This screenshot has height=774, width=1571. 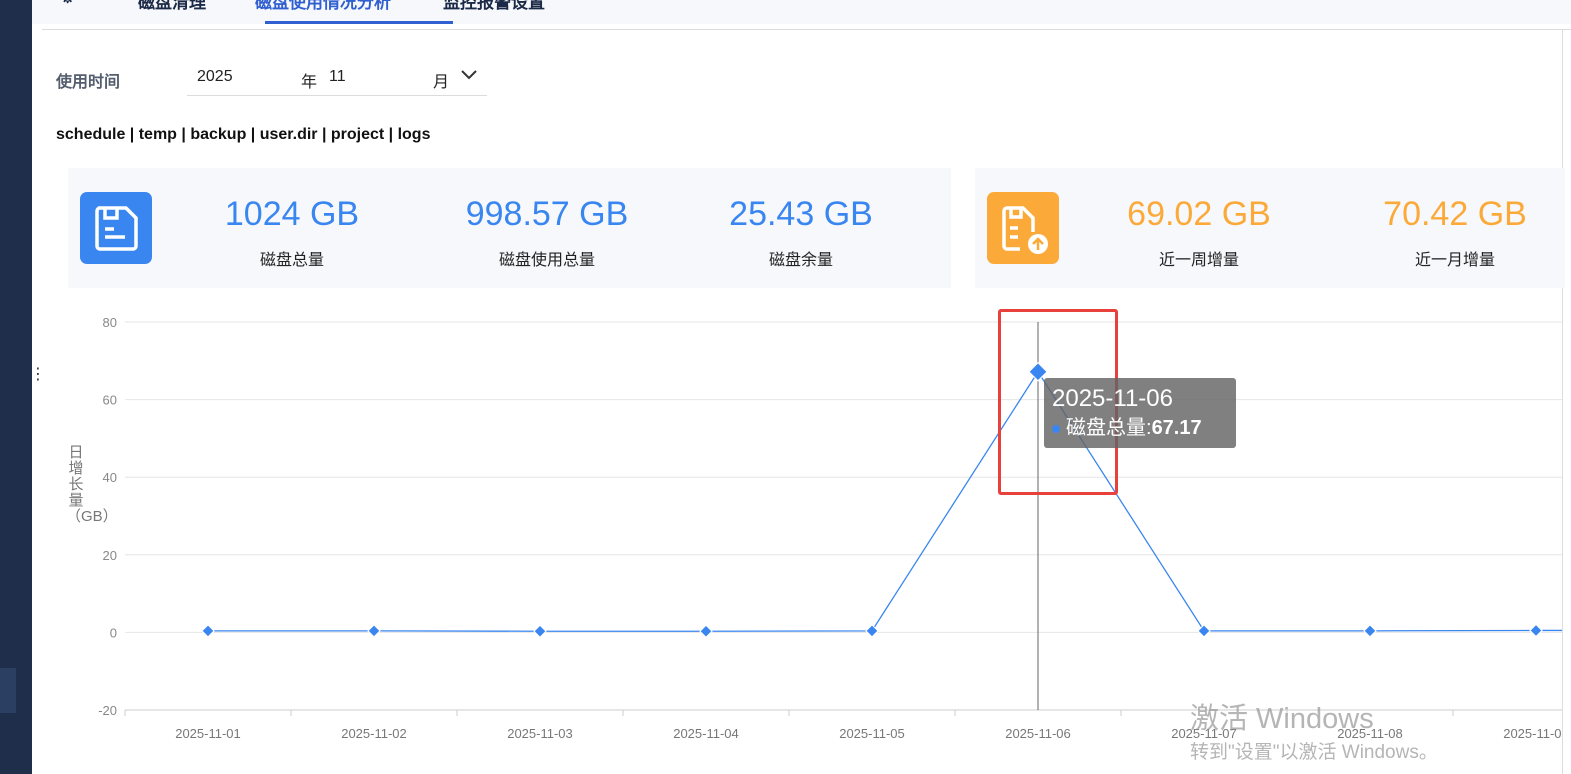 What do you see at coordinates (309, 82) in the screenshot?
I see `year-unit: 年` at bounding box center [309, 82].